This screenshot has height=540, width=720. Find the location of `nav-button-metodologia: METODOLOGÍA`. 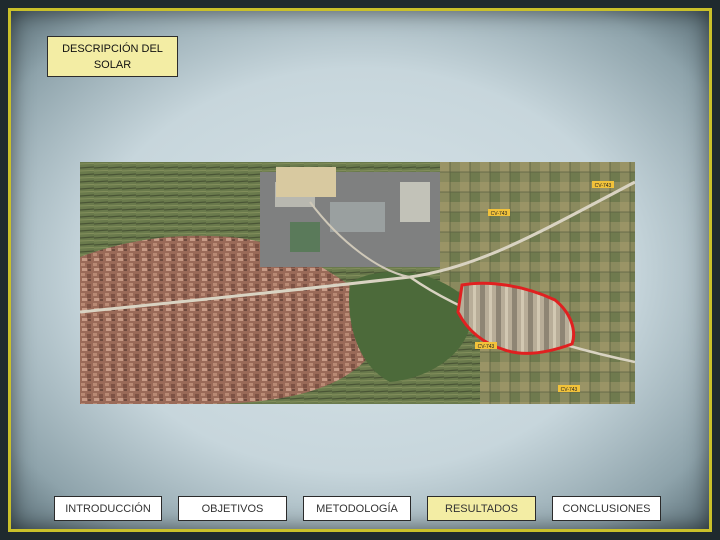

nav-button-metodologia: METODOLOGÍA is located at coordinates (357, 508).